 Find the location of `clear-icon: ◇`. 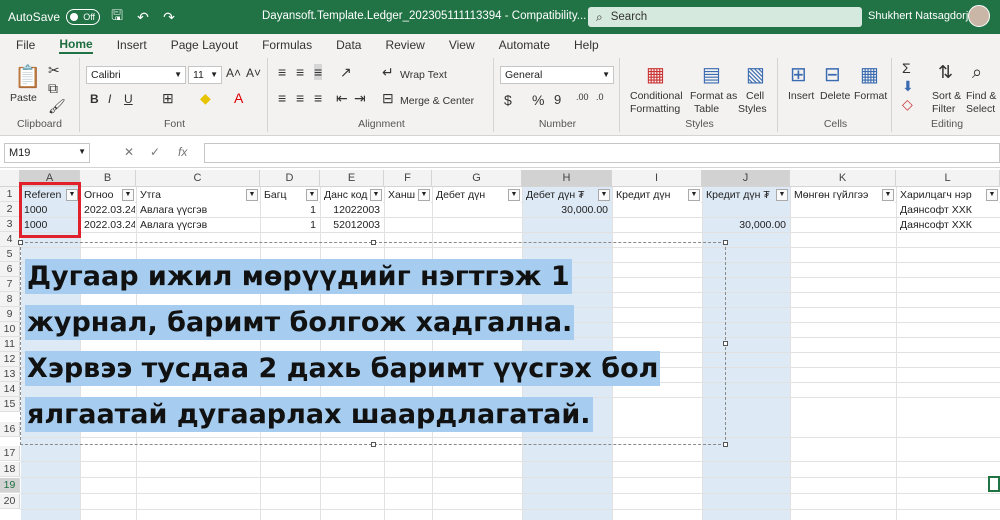

clear-icon: ◇ is located at coordinates (907, 104).